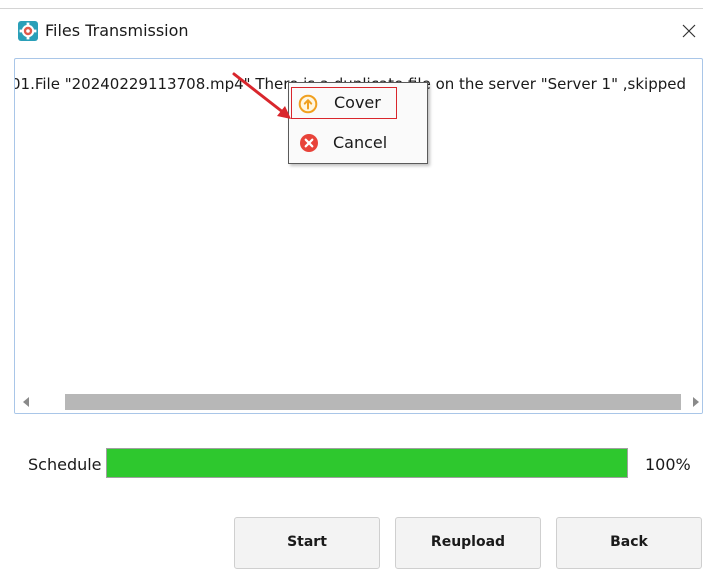 The image size is (703, 569). Describe the element at coordinates (28, 31) in the screenshot. I see `gear-app-icon` at that location.